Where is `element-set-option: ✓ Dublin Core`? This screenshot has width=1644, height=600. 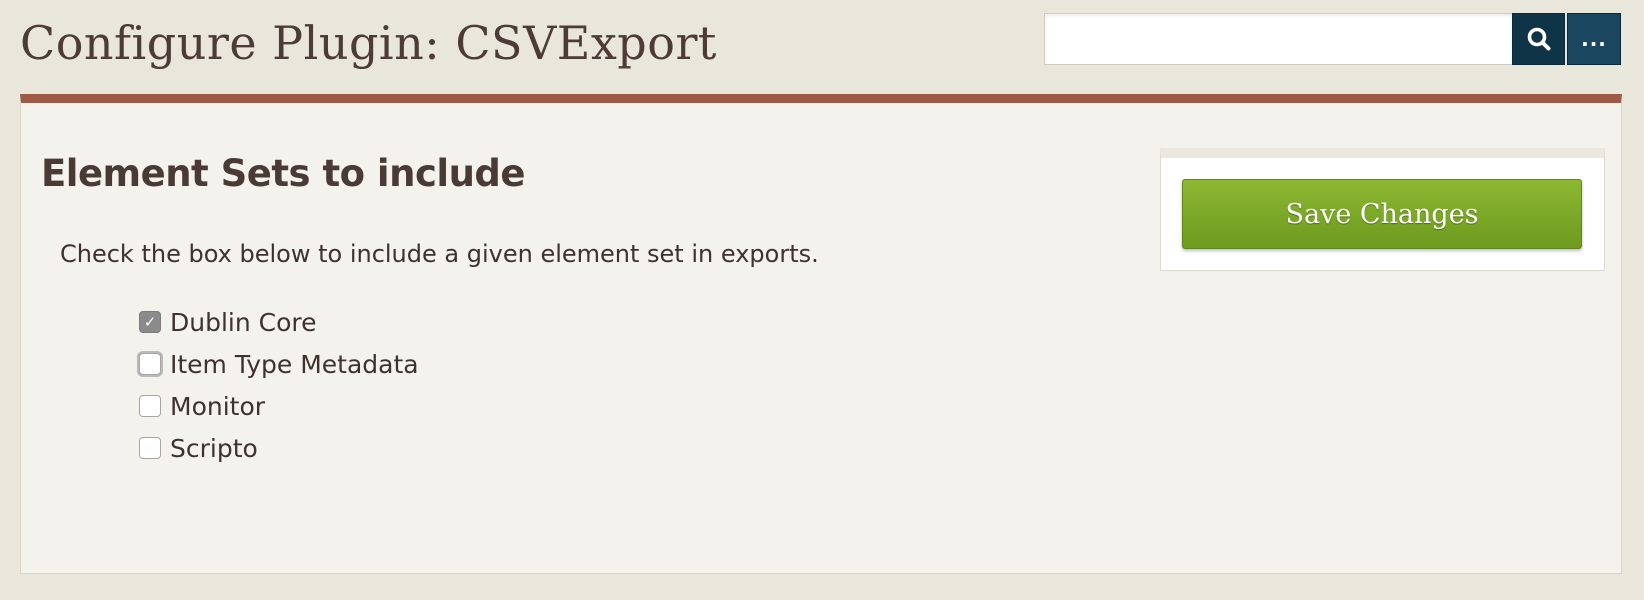 element-set-option: ✓ Dublin Core is located at coordinates (279, 322).